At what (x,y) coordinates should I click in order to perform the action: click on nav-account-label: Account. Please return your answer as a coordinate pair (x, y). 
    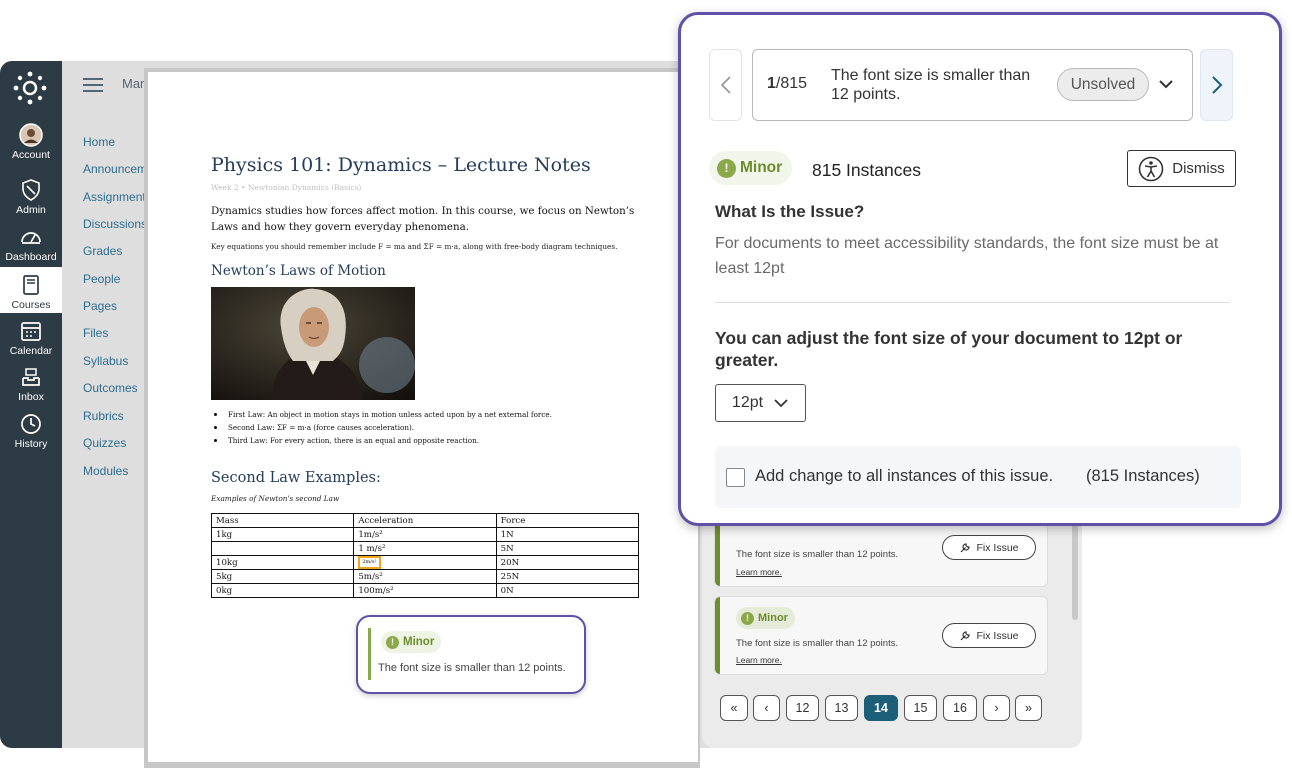
    Looking at the image, I should click on (31, 155).